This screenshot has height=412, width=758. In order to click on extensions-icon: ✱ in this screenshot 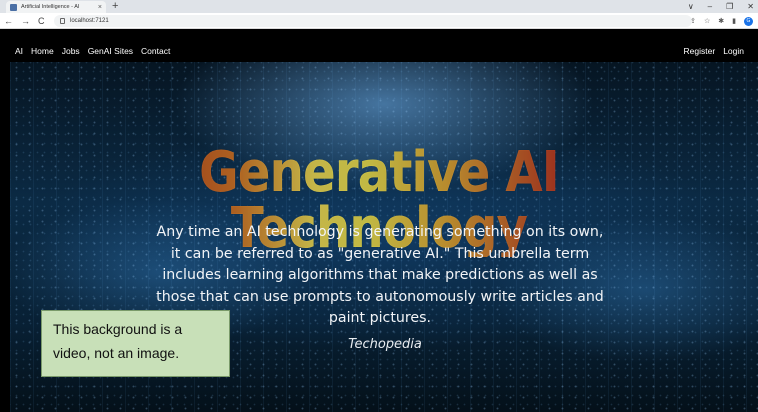, I will do `click(721, 21)`.